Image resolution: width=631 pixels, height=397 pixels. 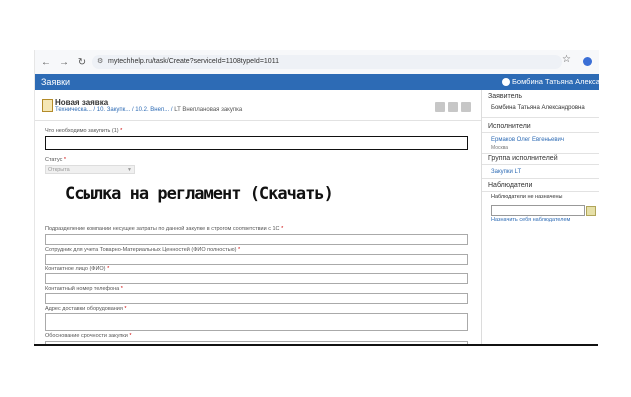 What do you see at coordinates (64, 62) in the screenshot?
I see `forward-icon: →` at bounding box center [64, 62].